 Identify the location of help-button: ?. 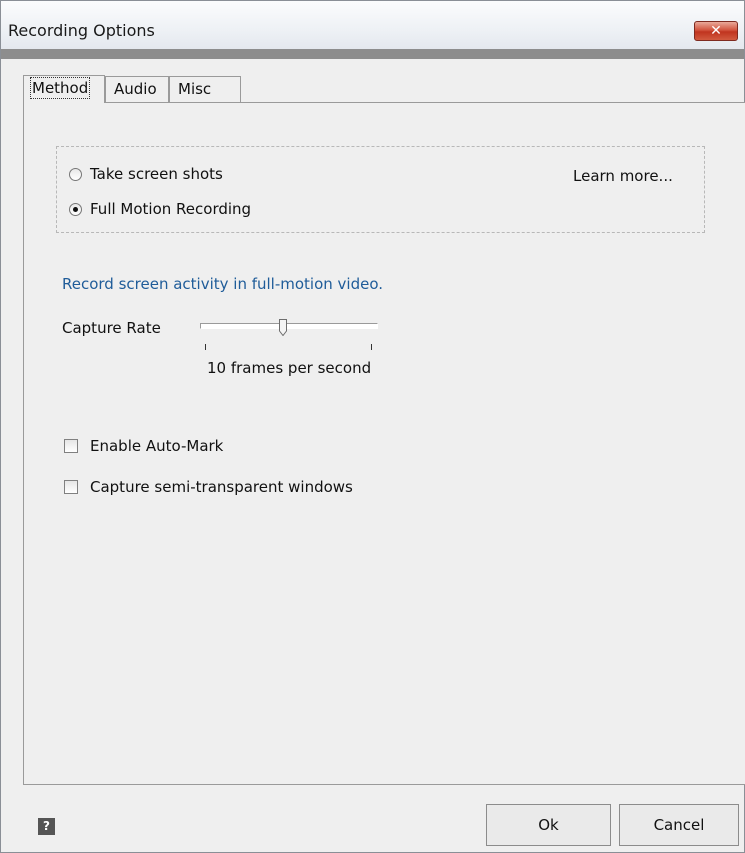
(46, 826).